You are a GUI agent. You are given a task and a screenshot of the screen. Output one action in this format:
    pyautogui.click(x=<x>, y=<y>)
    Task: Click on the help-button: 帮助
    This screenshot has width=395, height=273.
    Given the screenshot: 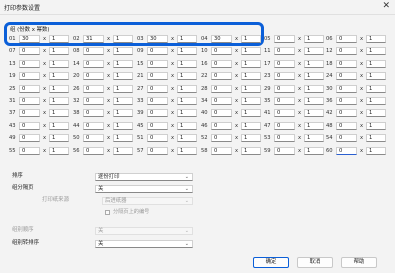 What is the action you would take?
    pyautogui.click(x=359, y=262)
    